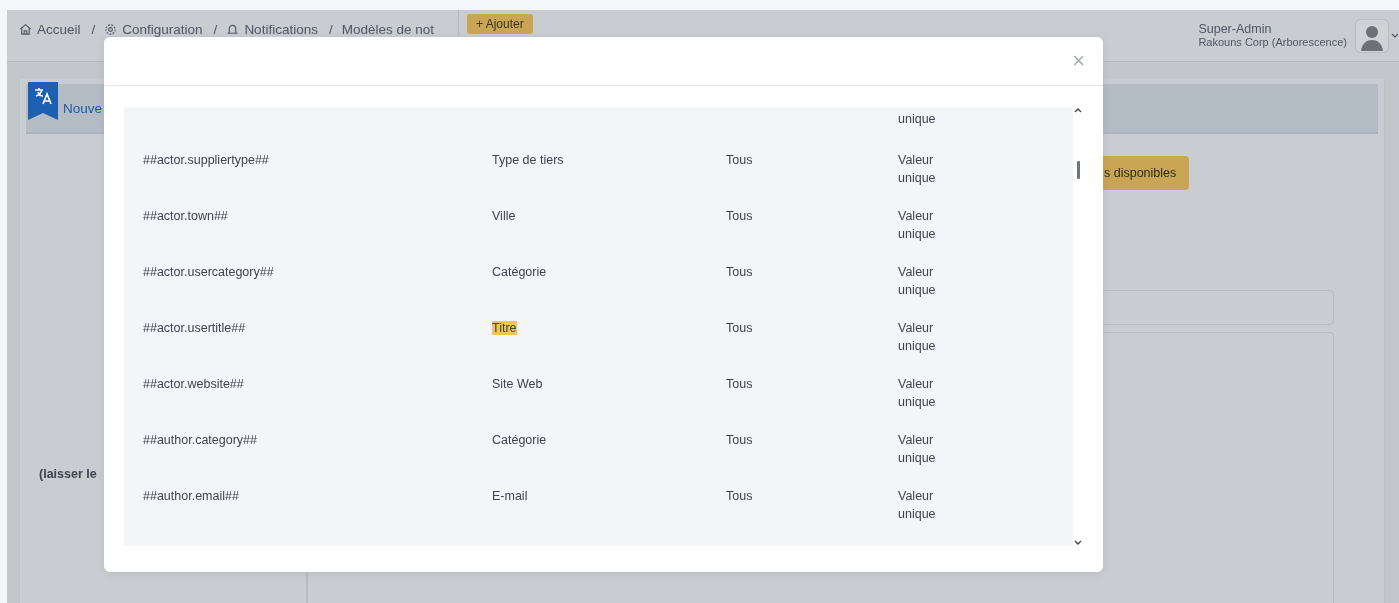 This screenshot has width=1399, height=603. What do you see at coordinates (185, 216) in the screenshot?
I see `table-cell: ##actor.town##` at bounding box center [185, 216].